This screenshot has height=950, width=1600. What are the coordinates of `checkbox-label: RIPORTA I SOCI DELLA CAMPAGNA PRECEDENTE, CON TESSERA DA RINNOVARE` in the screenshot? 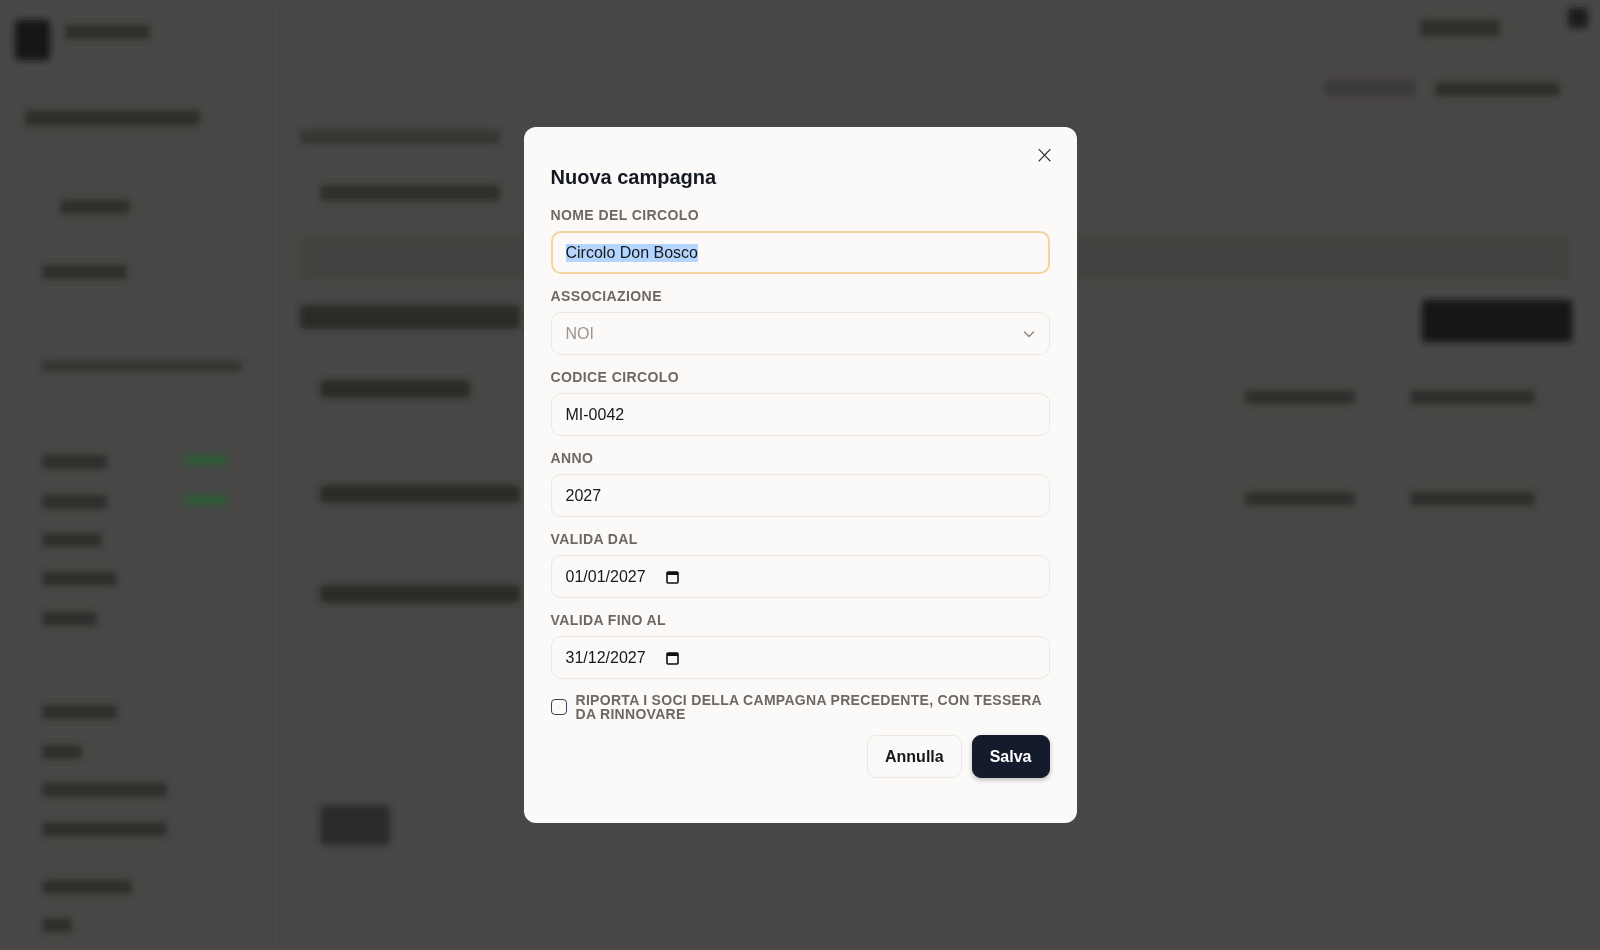 It's located at (809, 707).